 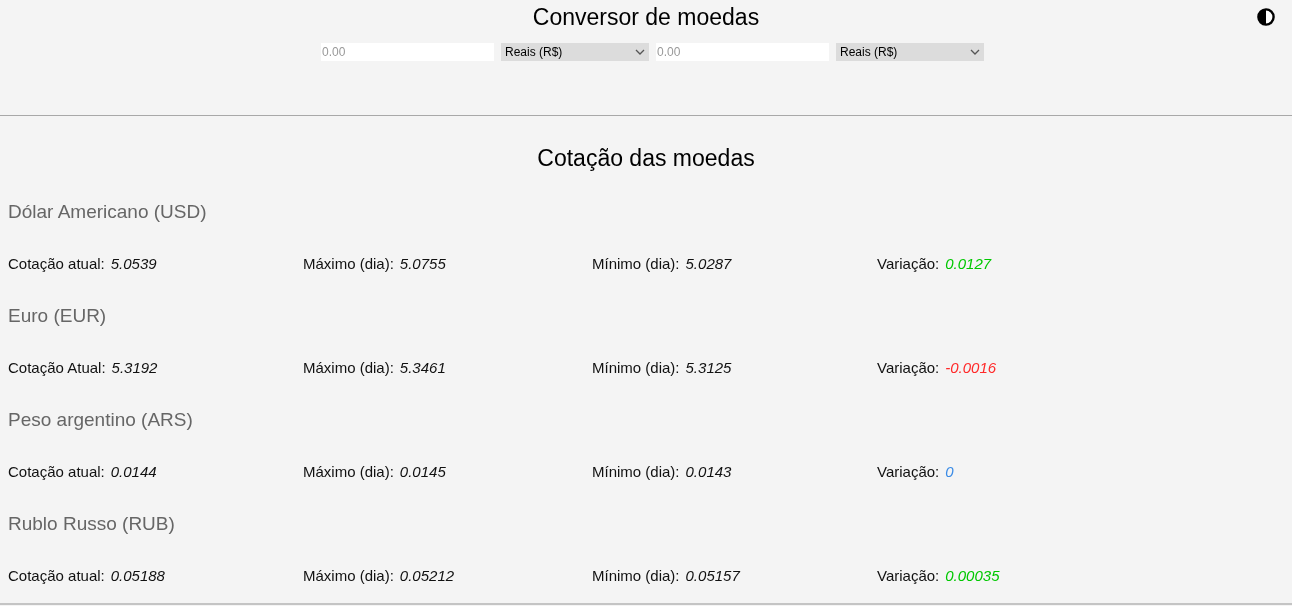 What do you see at coordinates (422, 264) in the screenshot?
I see `stat-value: 5.0755` at bounding box center [422, 264].